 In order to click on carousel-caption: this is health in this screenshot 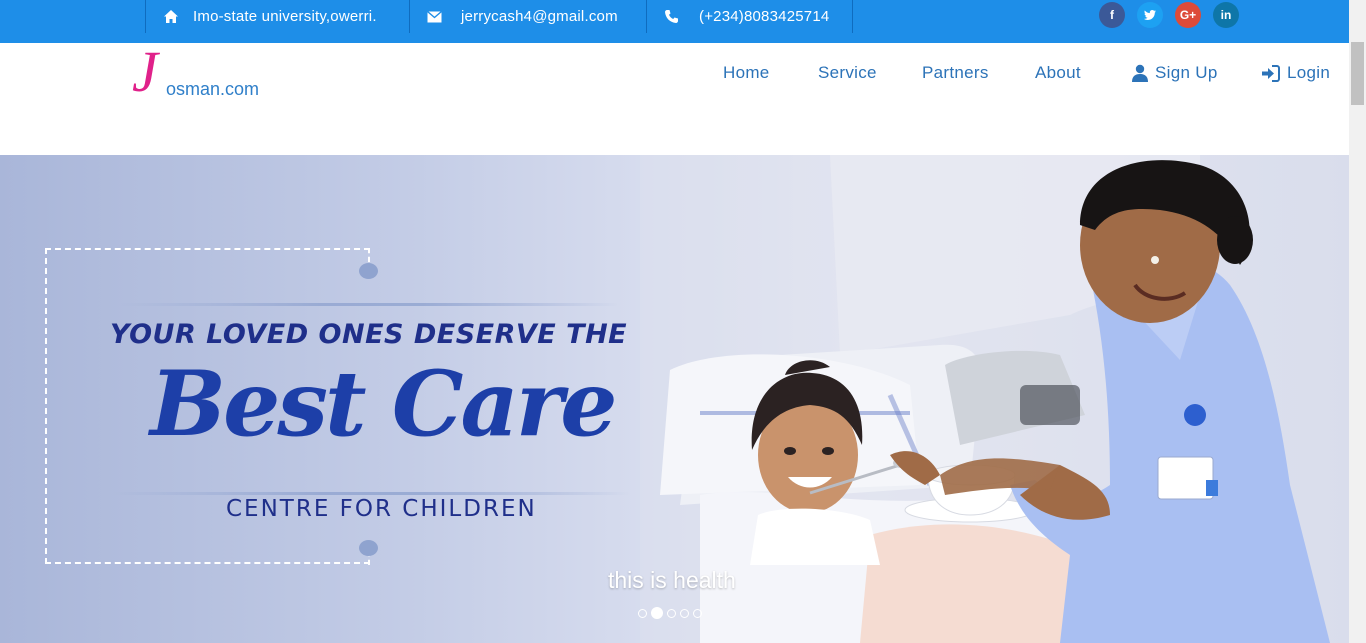, I will do `click(672, 580)`.